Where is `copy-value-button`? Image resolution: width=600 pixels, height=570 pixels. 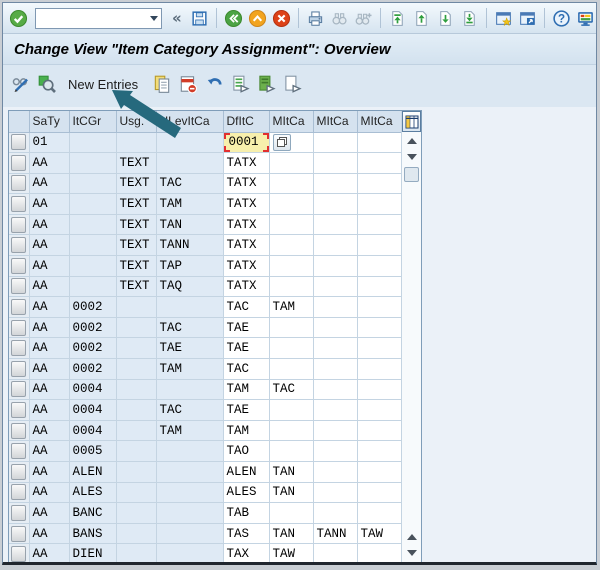 copy-value-button is located at coordinates (281, 142).